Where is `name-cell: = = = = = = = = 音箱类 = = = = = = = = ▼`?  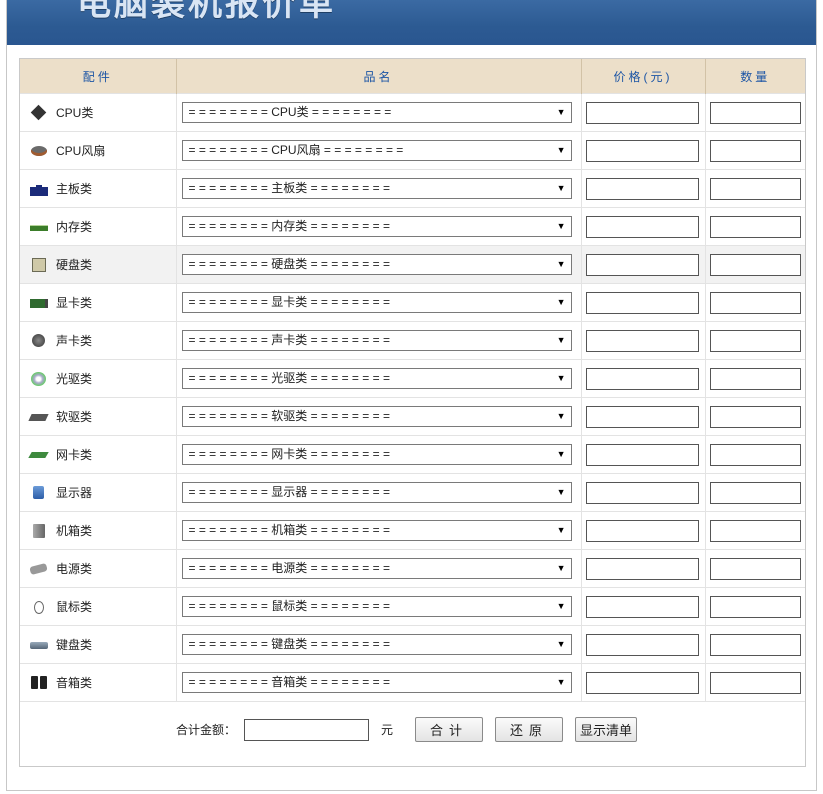
name-cell: = = = = = = = = 音箱类 = = = = = = = = ▼ is located at coordinates (379, 682).